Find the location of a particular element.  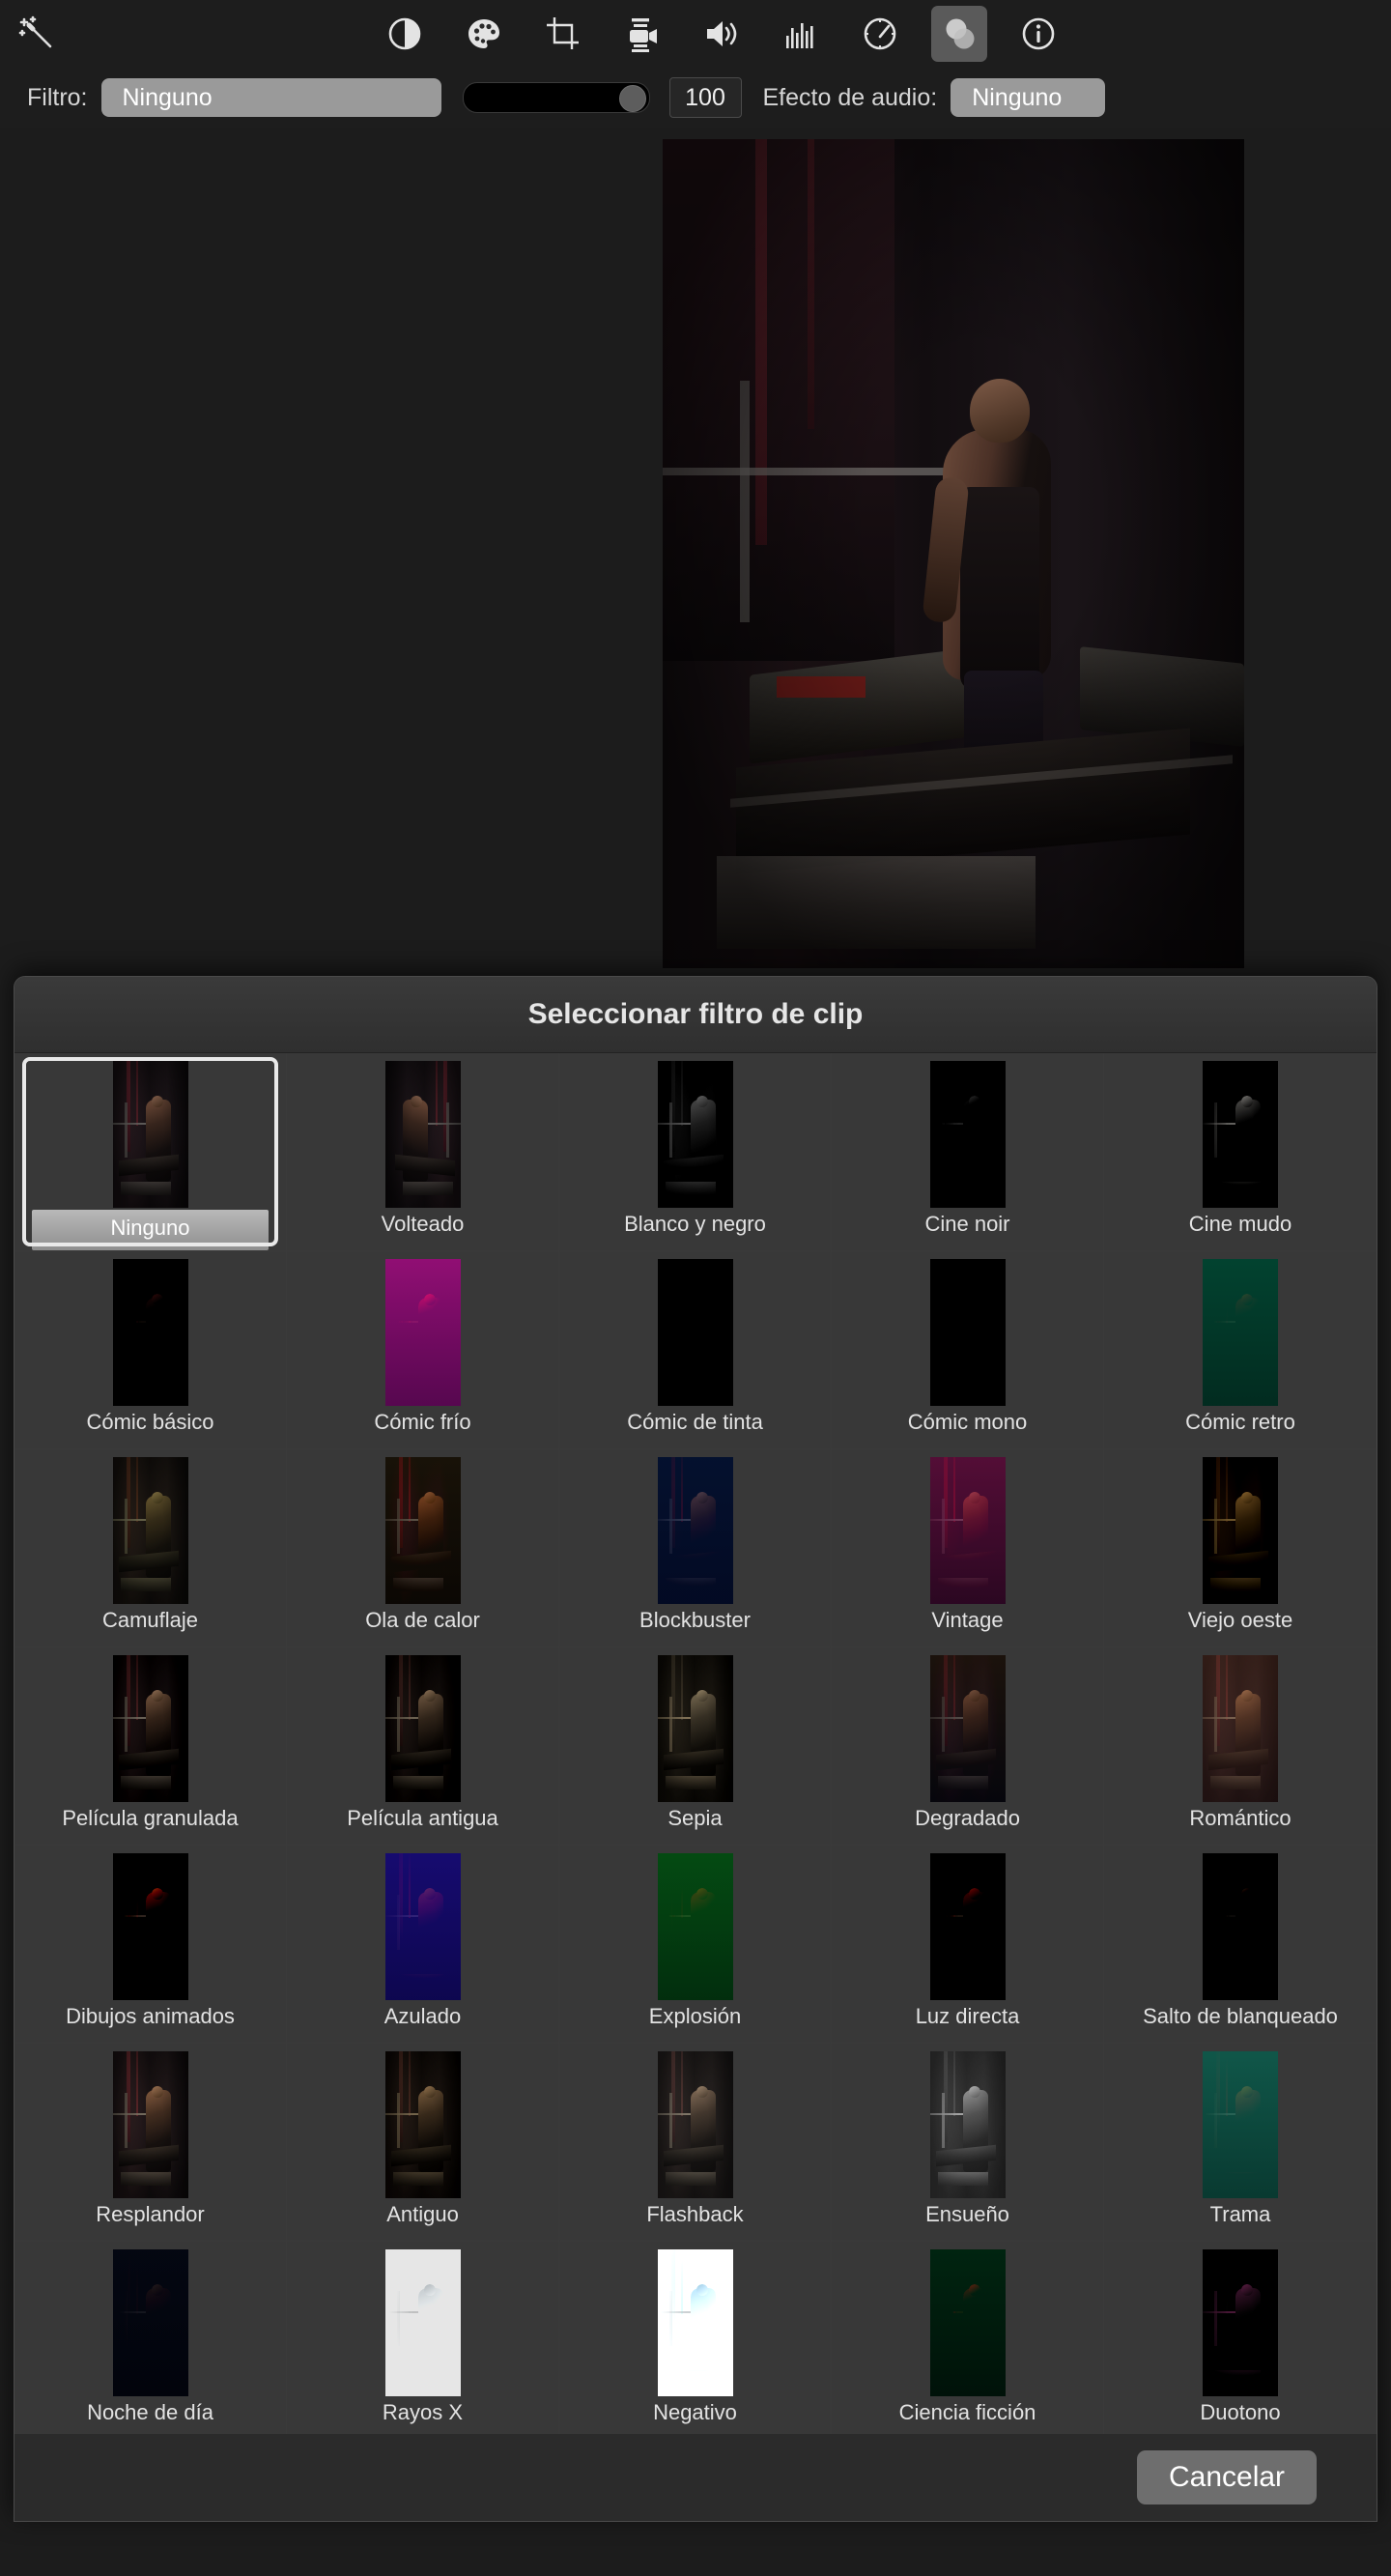

filter-label: Explosión is located at coordinates (695, 2016).